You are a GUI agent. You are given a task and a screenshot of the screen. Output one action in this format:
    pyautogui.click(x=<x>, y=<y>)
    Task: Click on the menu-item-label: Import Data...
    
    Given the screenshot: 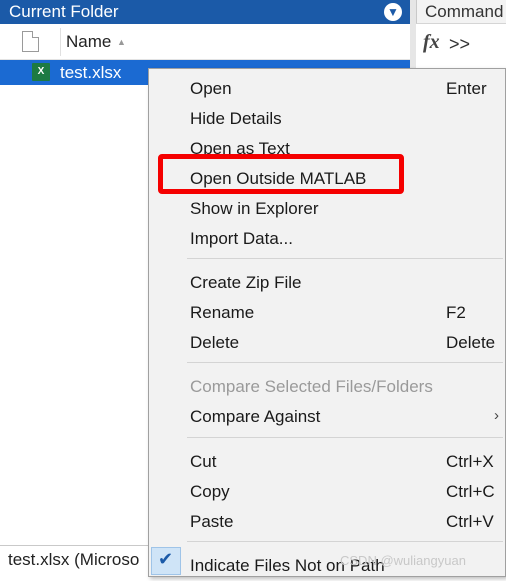 What is the action you would take?
    pyautogui.click(x=241, y=238)
    